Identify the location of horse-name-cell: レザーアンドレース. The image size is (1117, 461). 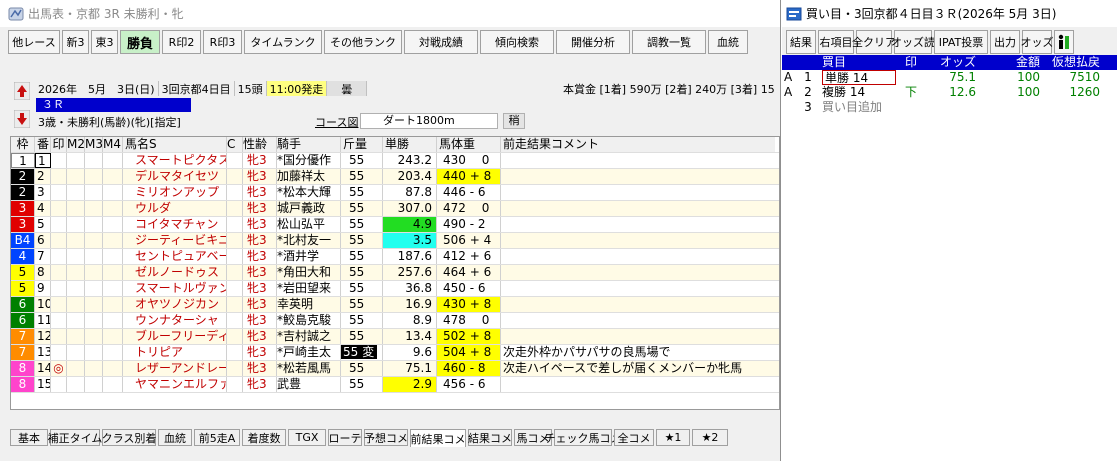
(175, 368).